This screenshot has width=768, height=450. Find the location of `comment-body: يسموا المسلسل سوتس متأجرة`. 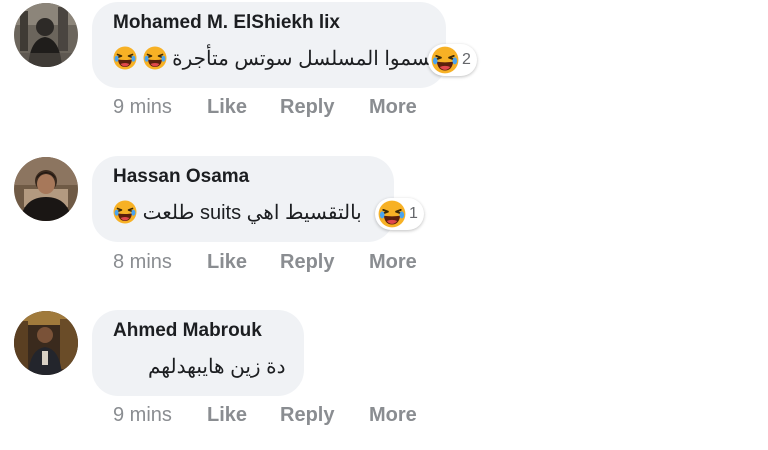

comment-body: يسموا المسلسل سوتس متأجرة is located at coordinates (304, 59).